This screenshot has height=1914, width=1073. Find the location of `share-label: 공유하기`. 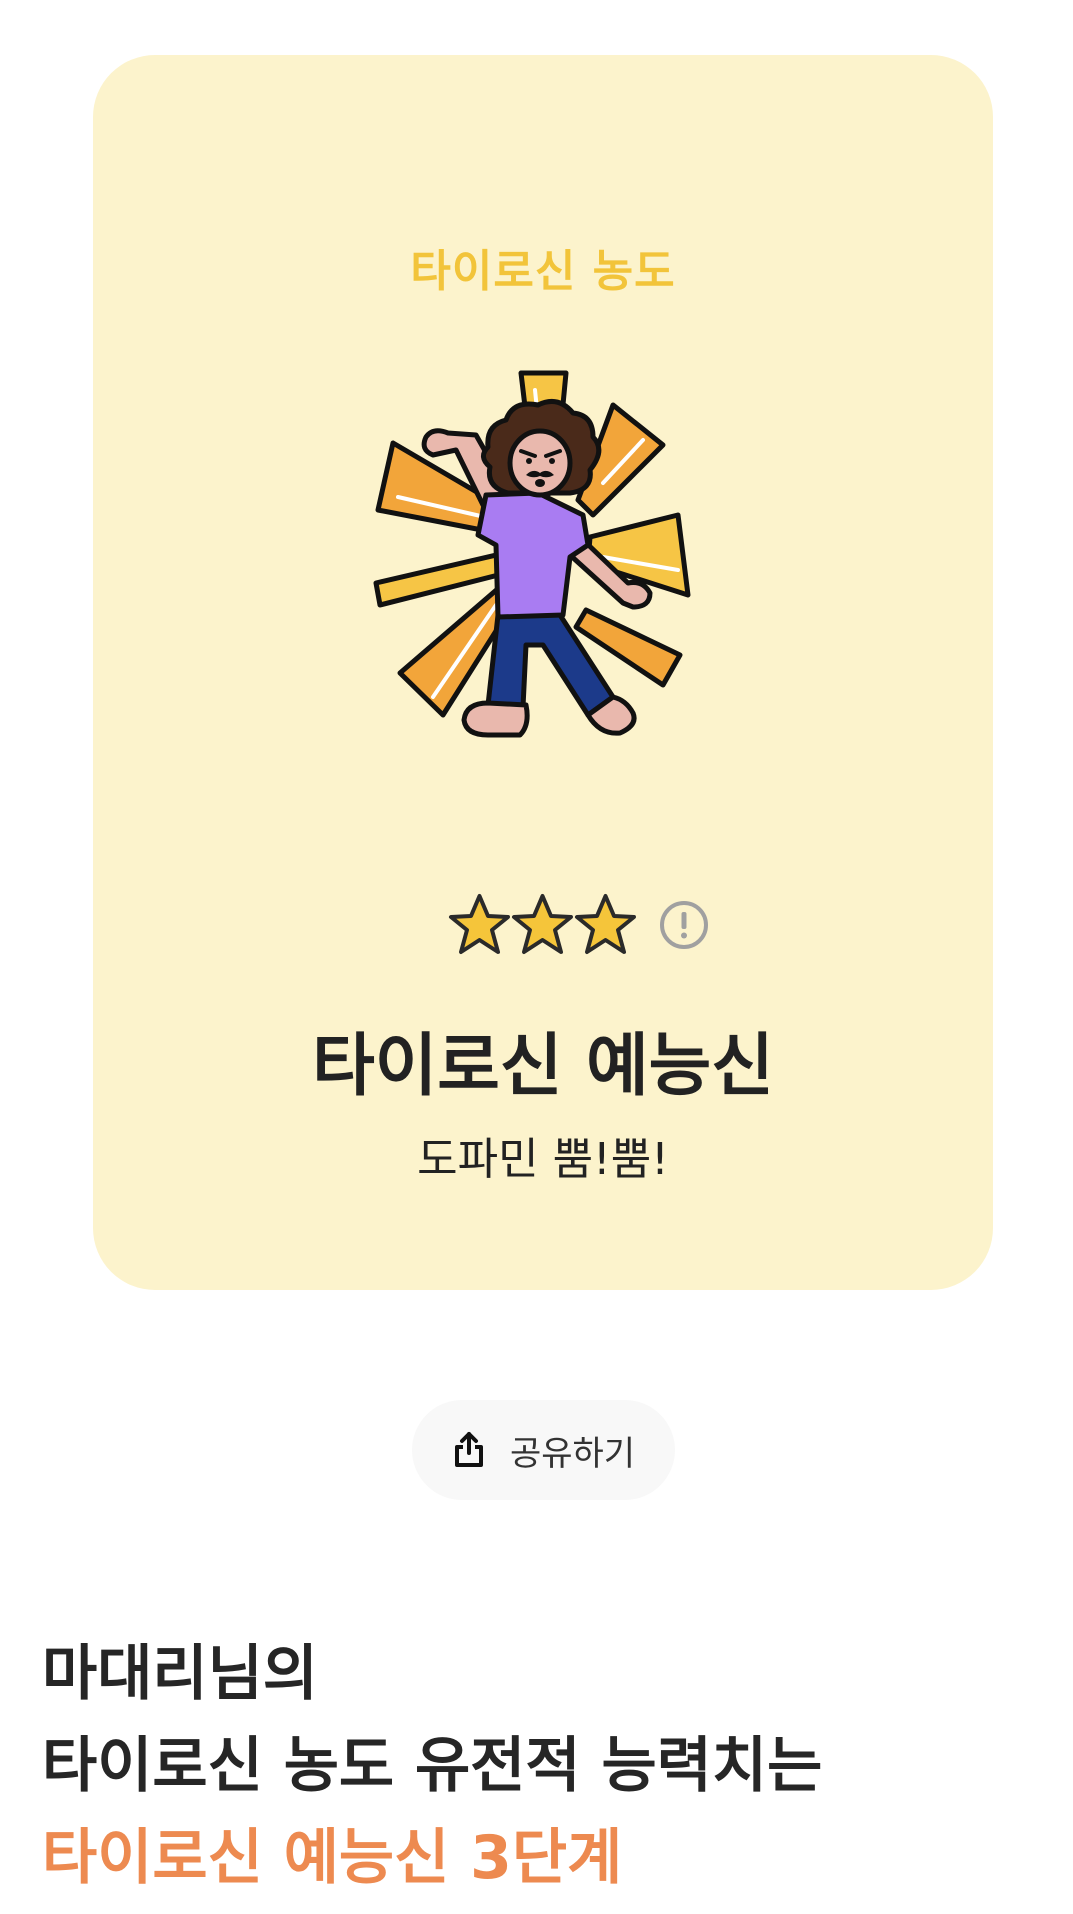

share-label: 공유하기 is located at coordinates (572, 1453).